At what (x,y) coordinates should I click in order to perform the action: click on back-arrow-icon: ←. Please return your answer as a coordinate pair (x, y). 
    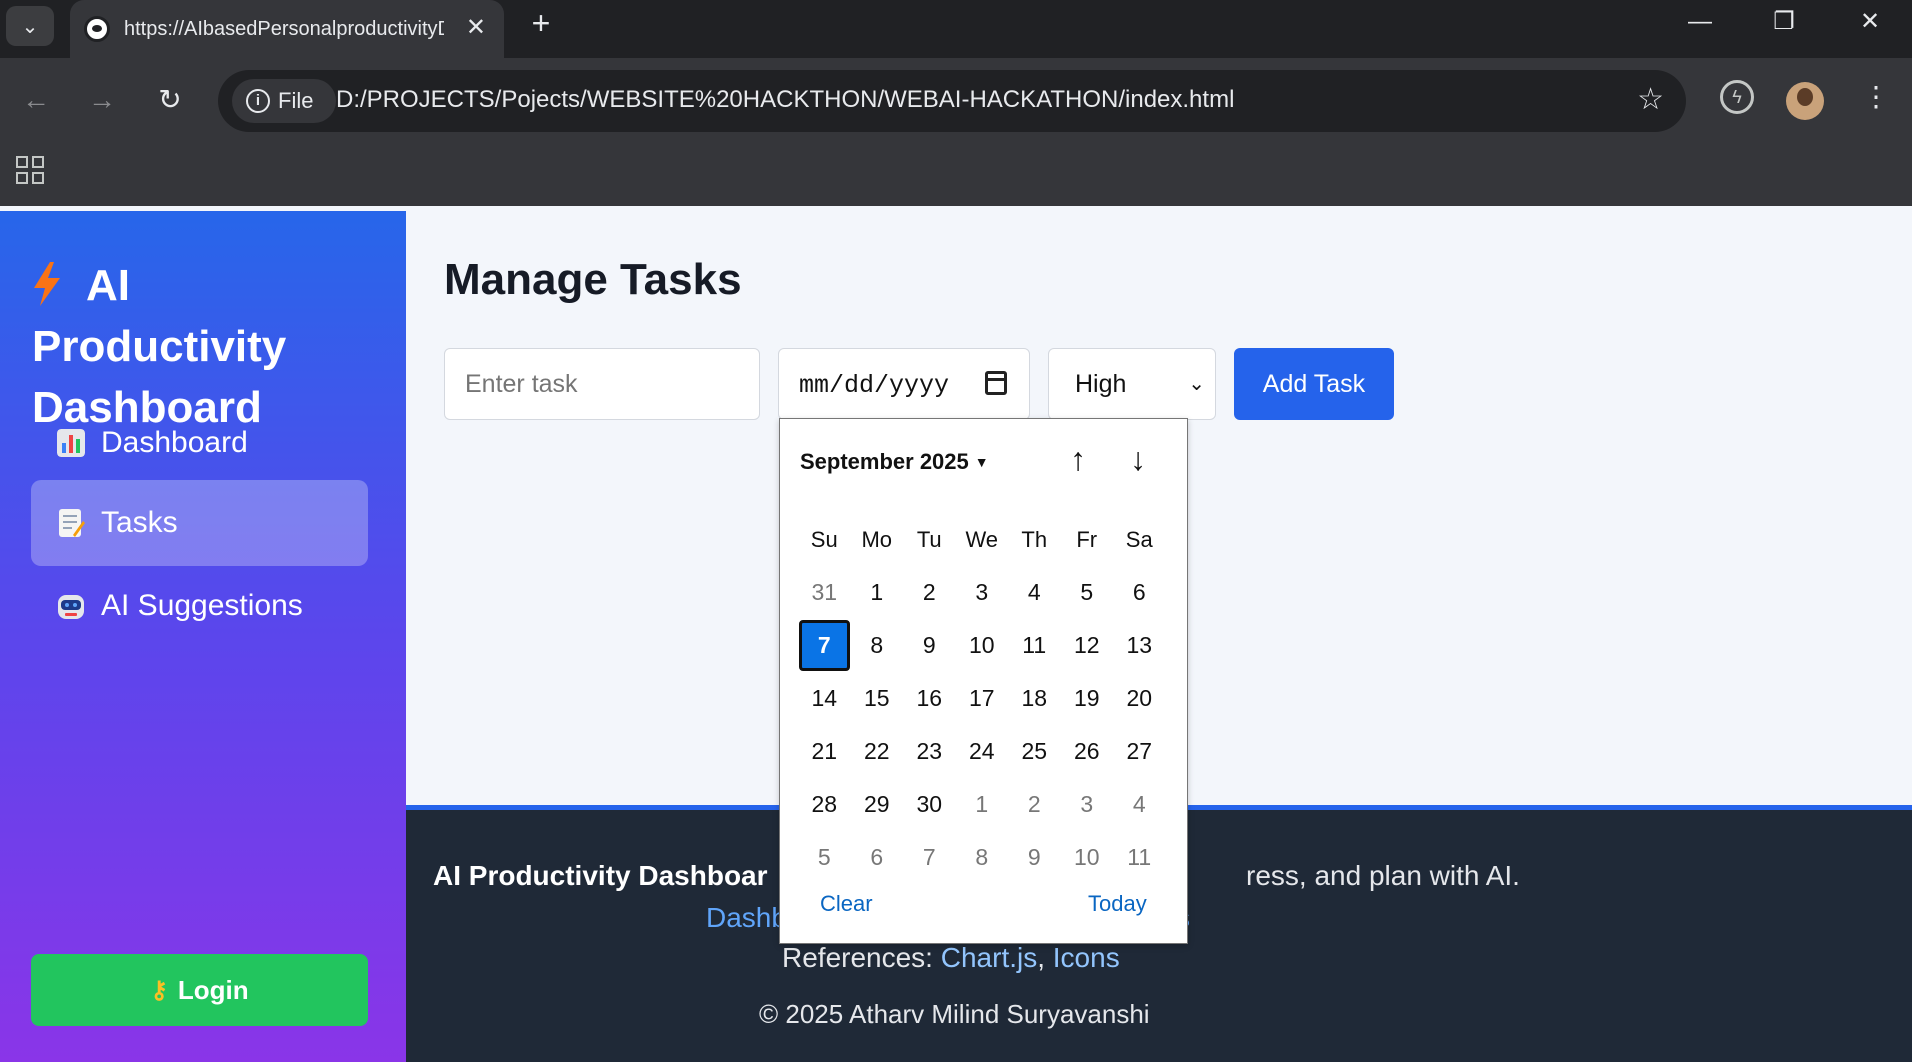
    Looking at the image, I should click on (36, 100).